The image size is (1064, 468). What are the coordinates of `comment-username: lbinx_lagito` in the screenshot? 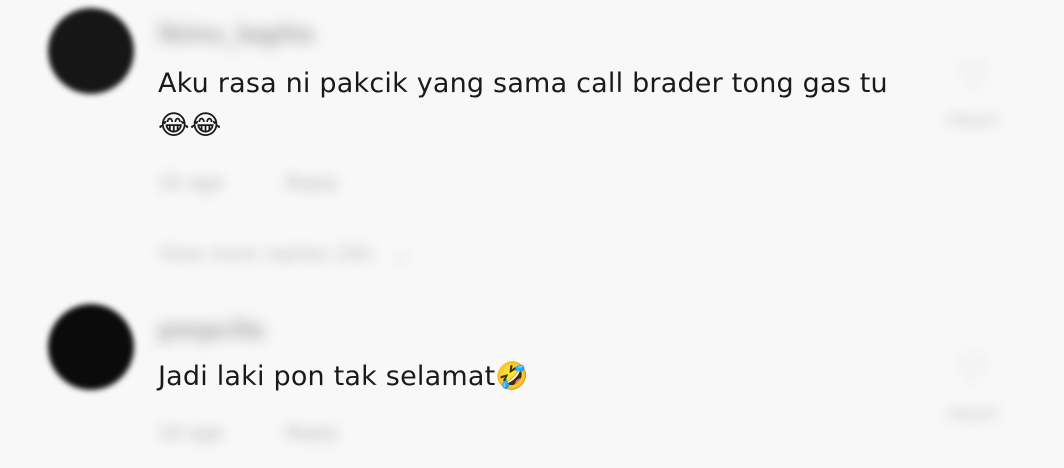 It's located at (236, 34).